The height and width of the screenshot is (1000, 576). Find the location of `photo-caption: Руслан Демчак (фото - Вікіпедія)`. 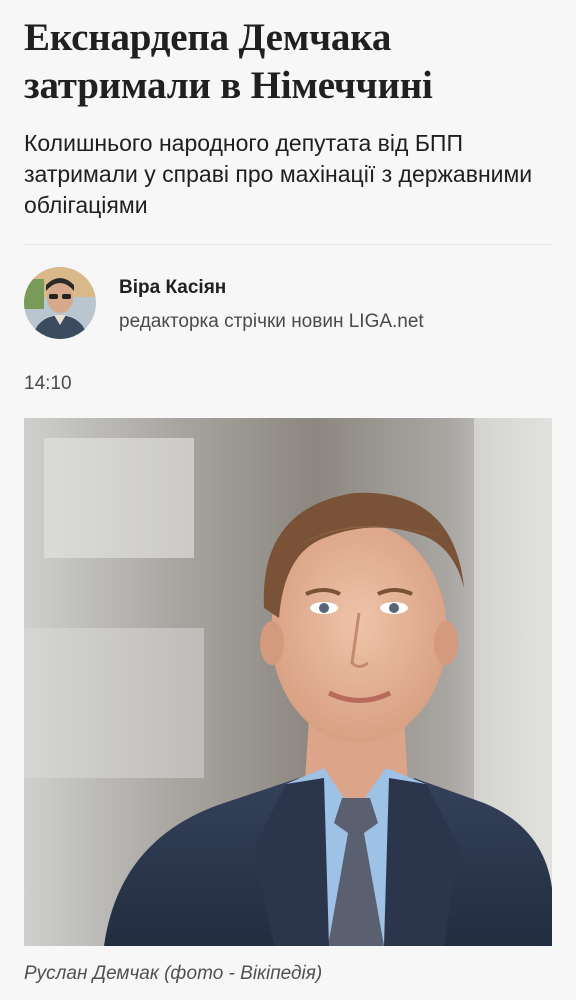

photo-caption: Руслан Демчак (фото - Вікіпедія) is located at coordinates (173, 973).